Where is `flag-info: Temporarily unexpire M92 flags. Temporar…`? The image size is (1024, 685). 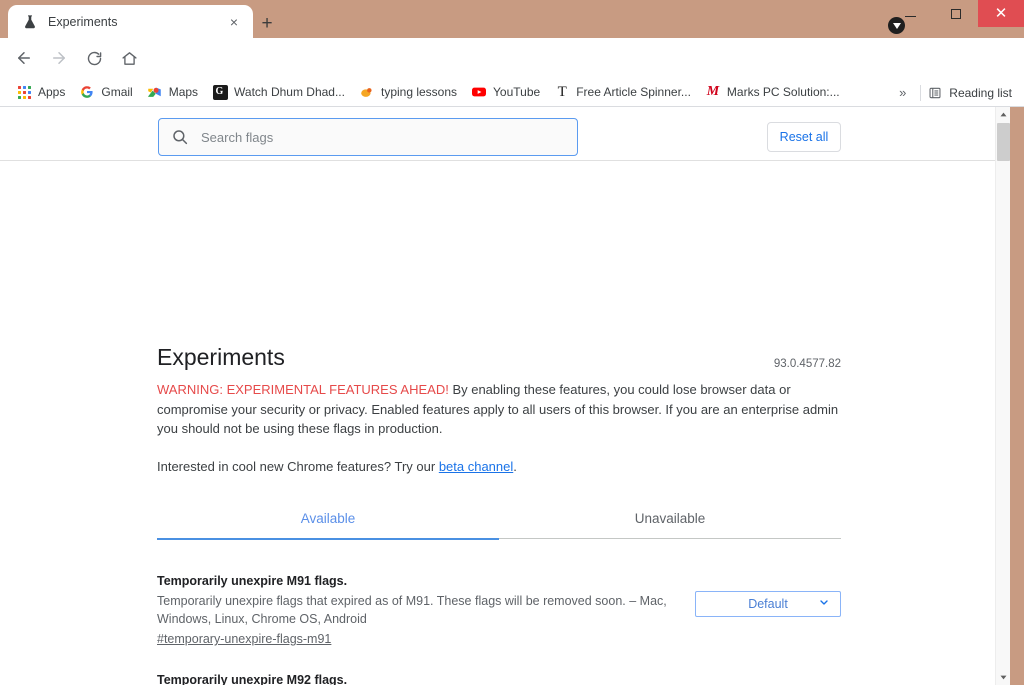
flag-info: Temporarily unexpire M92 flags. Temporar… is located at coordinates (419, 678).